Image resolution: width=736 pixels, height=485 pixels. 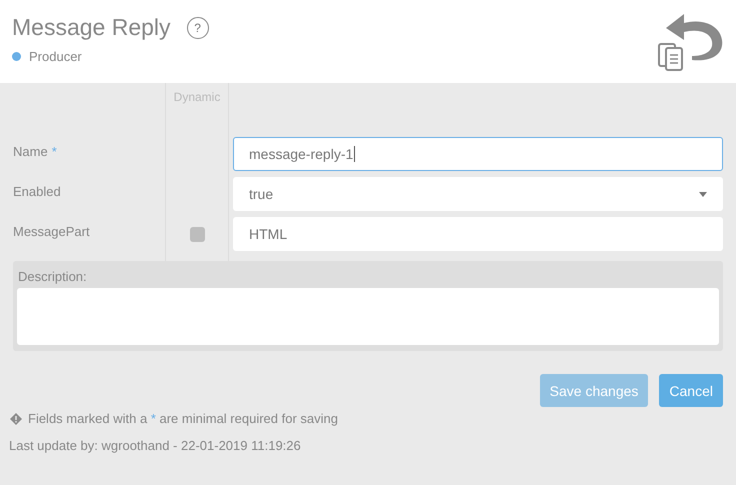 What do you see at coordinates (197, 27) in the screenshot?
I see `help-button: ?` at bounding box center [197, 27].